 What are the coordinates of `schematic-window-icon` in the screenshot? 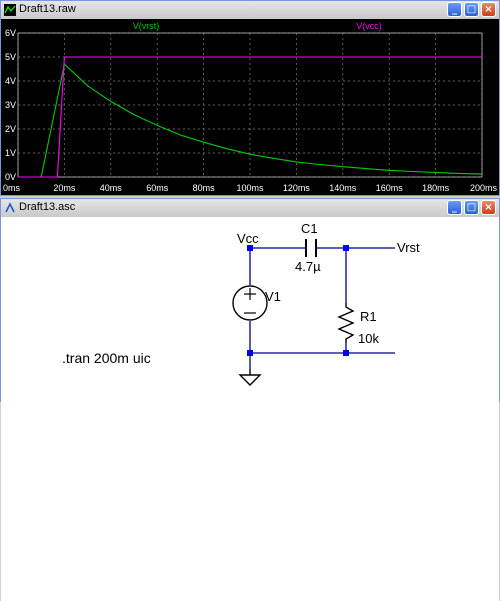 It's located at (10, 207).